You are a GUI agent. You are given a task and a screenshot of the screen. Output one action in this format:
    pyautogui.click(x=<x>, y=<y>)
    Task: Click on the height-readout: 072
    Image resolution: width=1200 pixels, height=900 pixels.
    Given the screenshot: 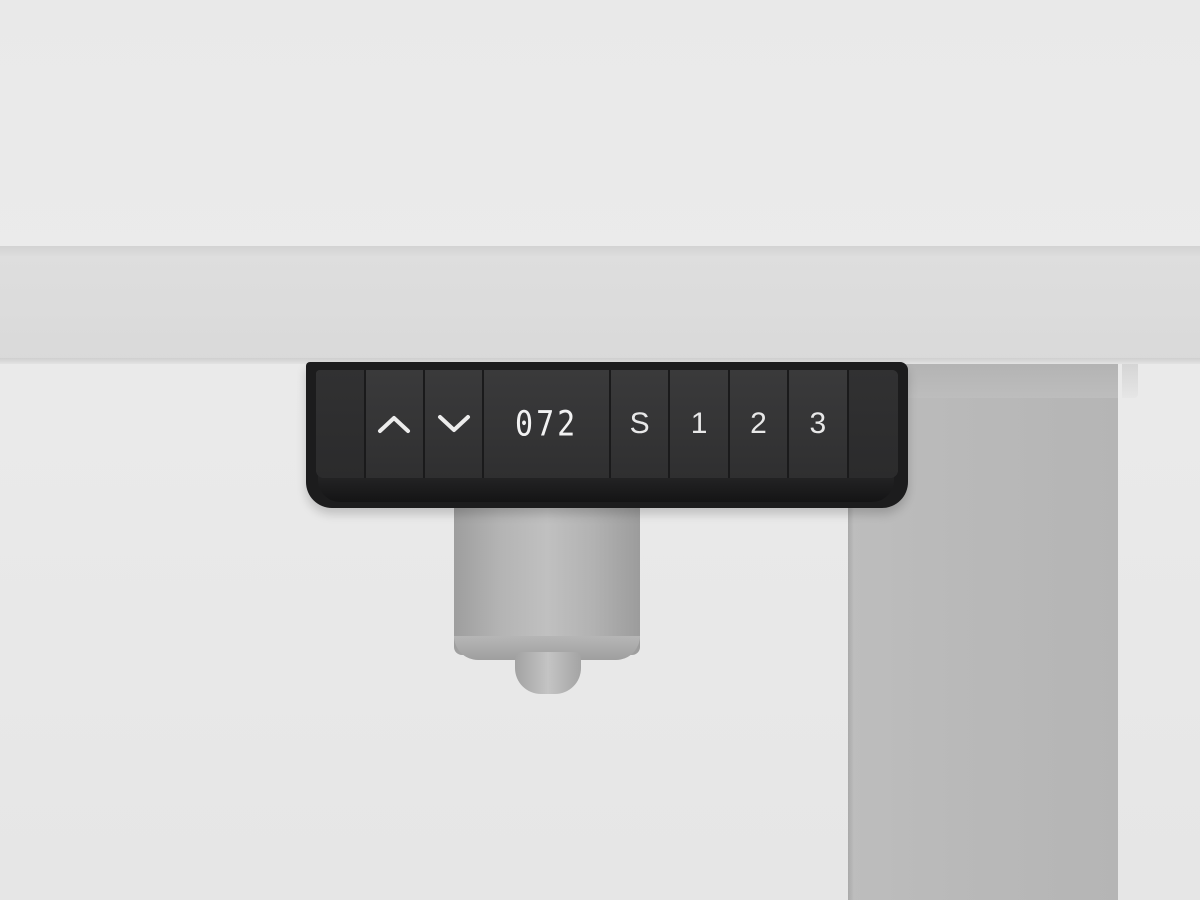 What is the action you would take?
    pyautogui.click(x=547, y=424)
    